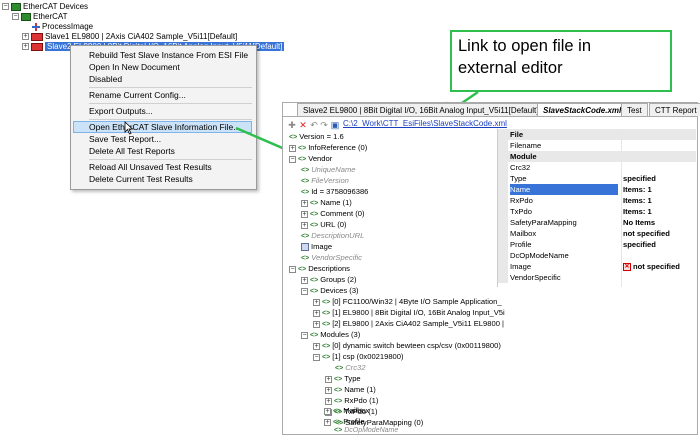  Describe the element at coordinates (305, 247) in the screenshot. I see `image-icon` at that location.